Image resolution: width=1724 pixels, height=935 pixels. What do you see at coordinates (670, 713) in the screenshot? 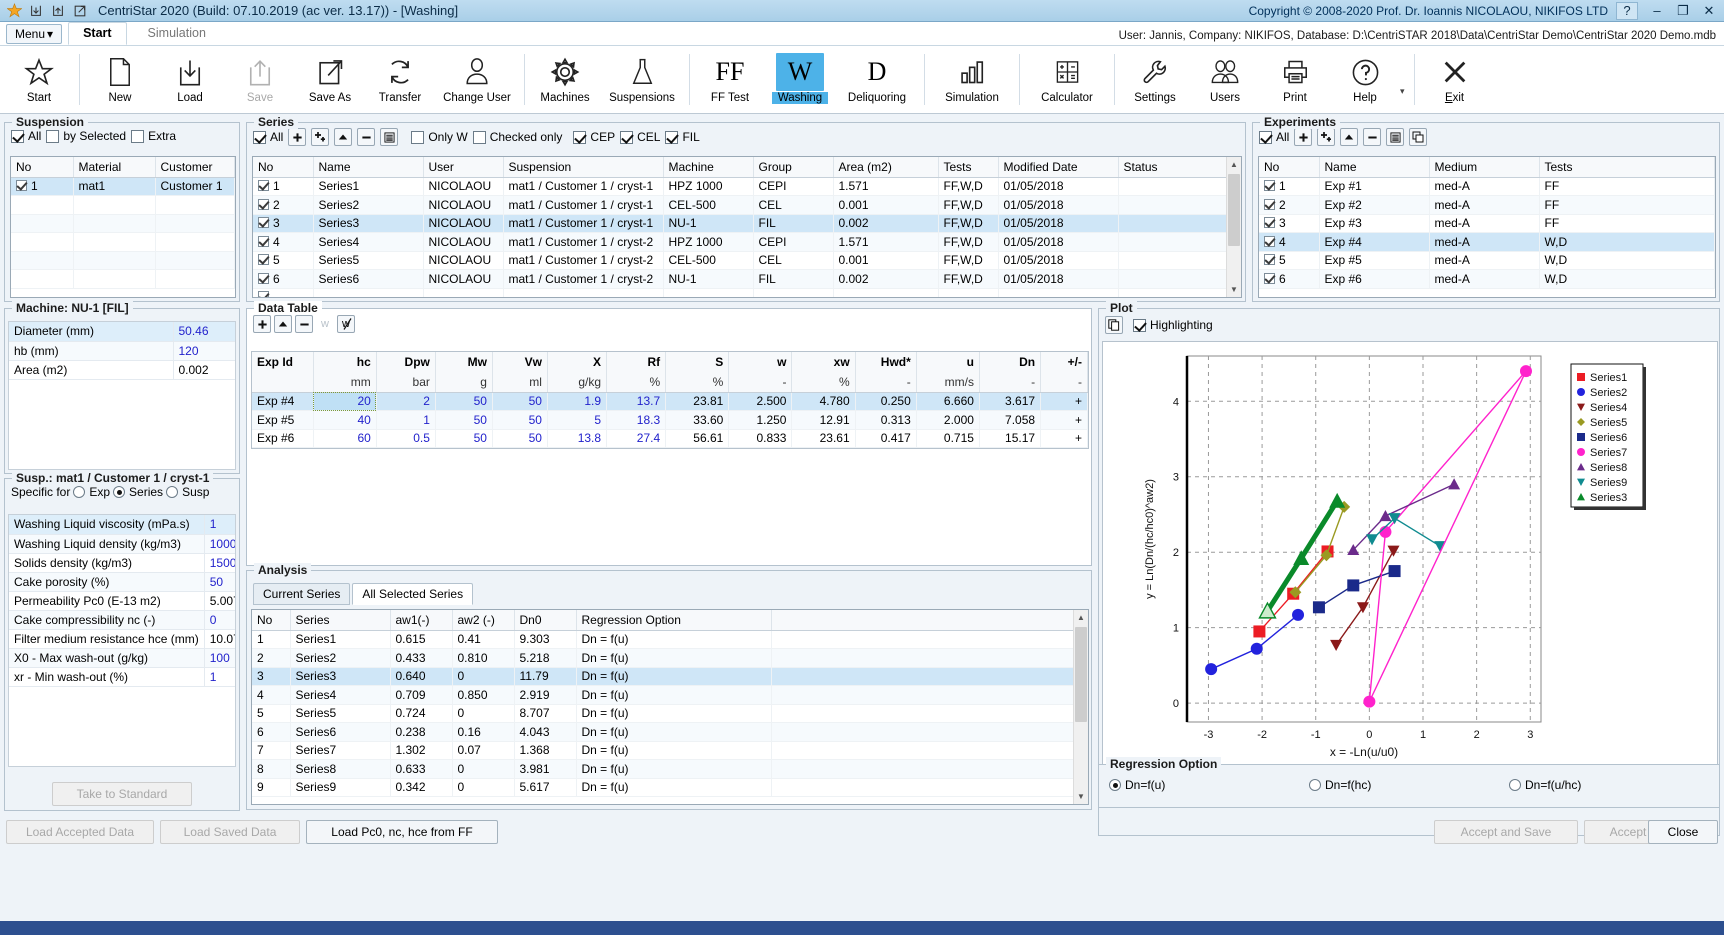
I see `table-row: 5 Series5 0.724 0 8.707 Dn = f(u)` at bounding box center [670, 713].